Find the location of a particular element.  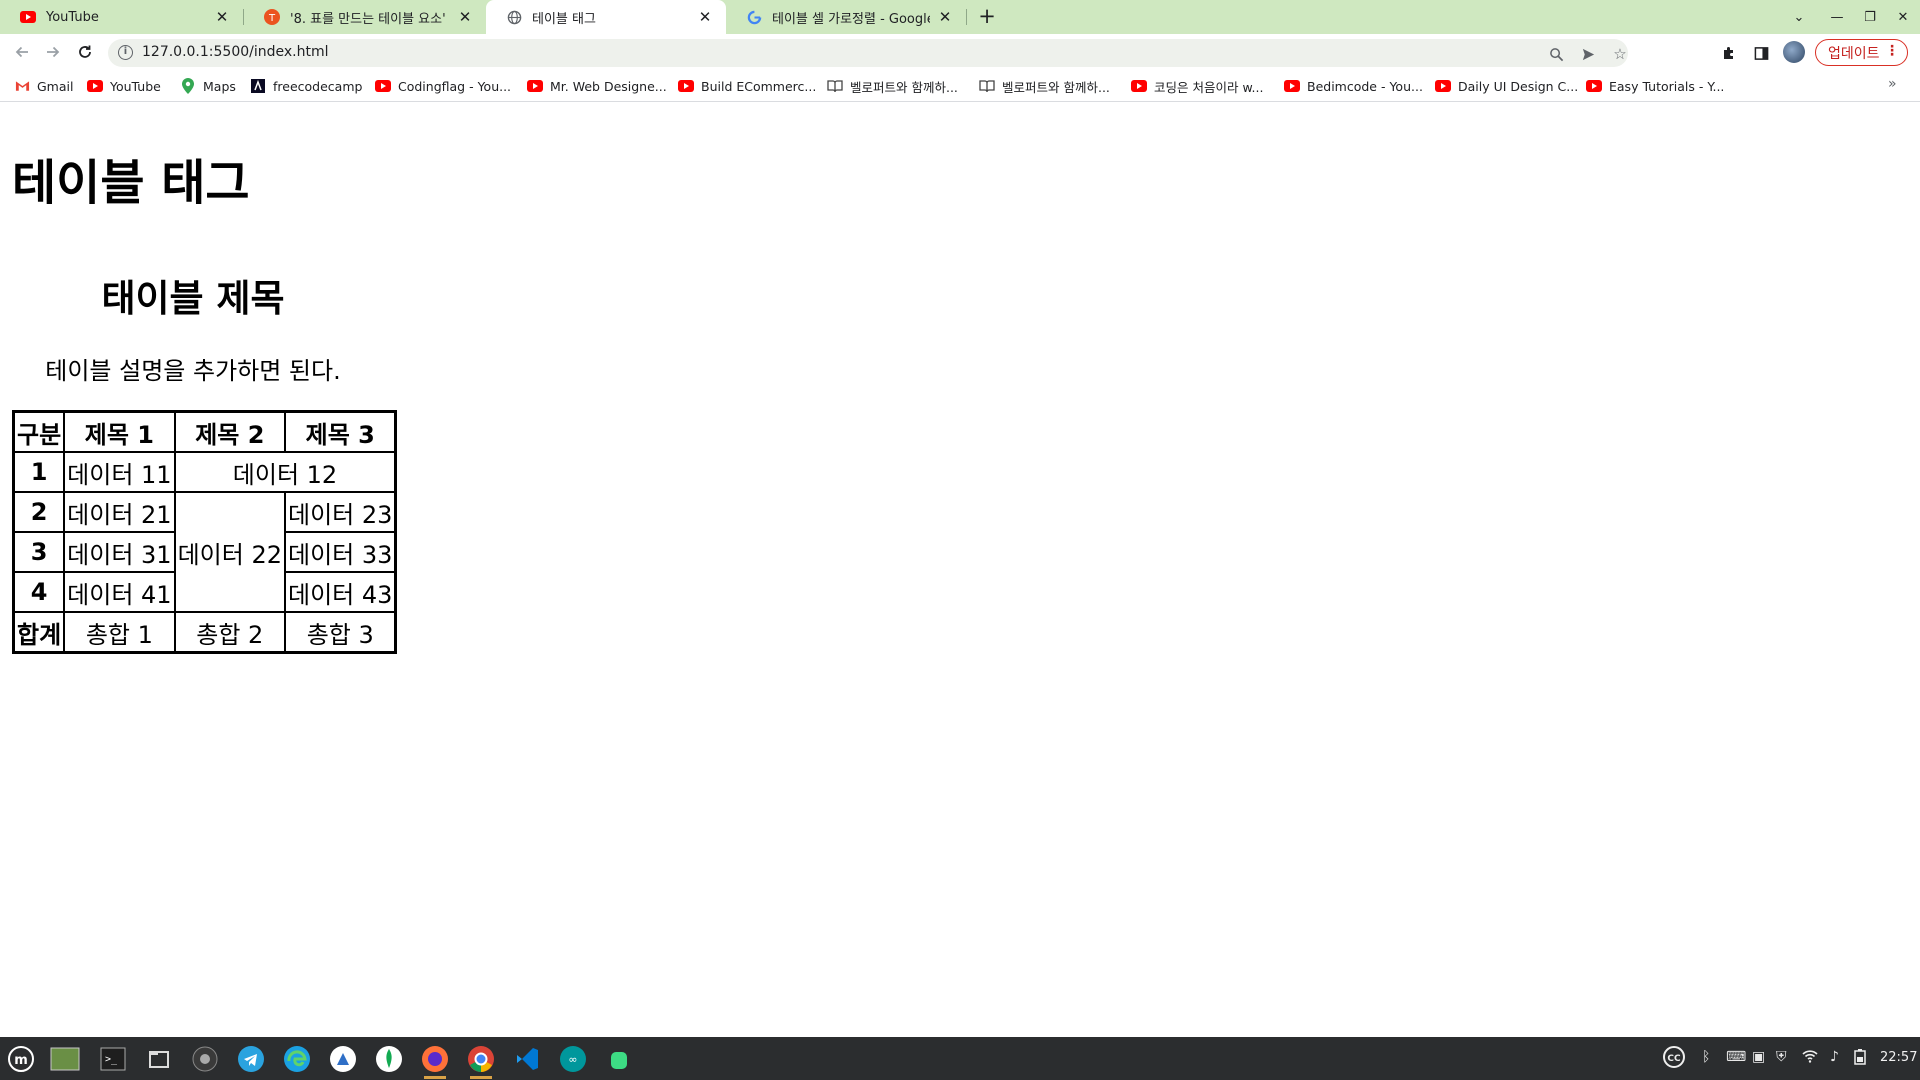

bookmark-gmail: Gmail is located at coordinates (43, 86).